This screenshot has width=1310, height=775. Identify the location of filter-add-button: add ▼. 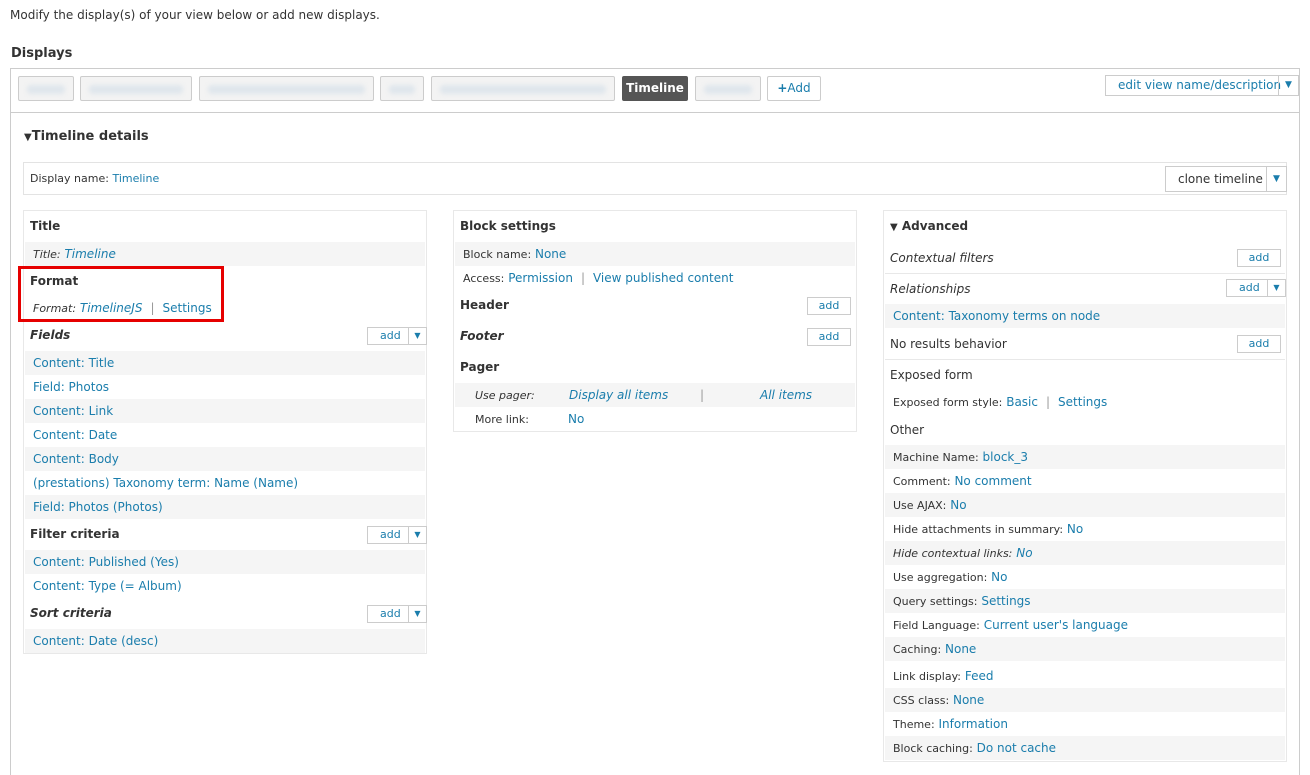
(397, 535).